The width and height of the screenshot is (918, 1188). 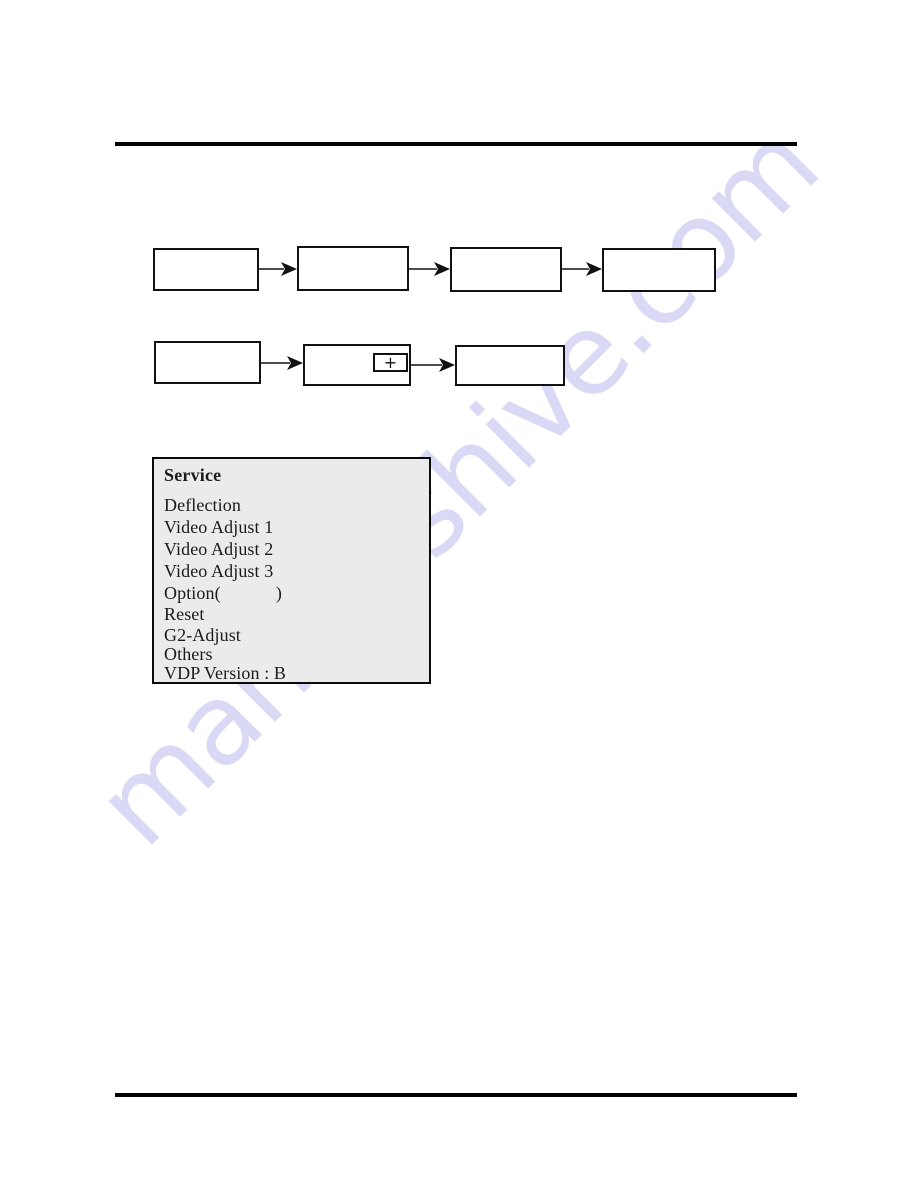 I want to click on service-menu-item-1: Deflection, so click(x=202, y=505).